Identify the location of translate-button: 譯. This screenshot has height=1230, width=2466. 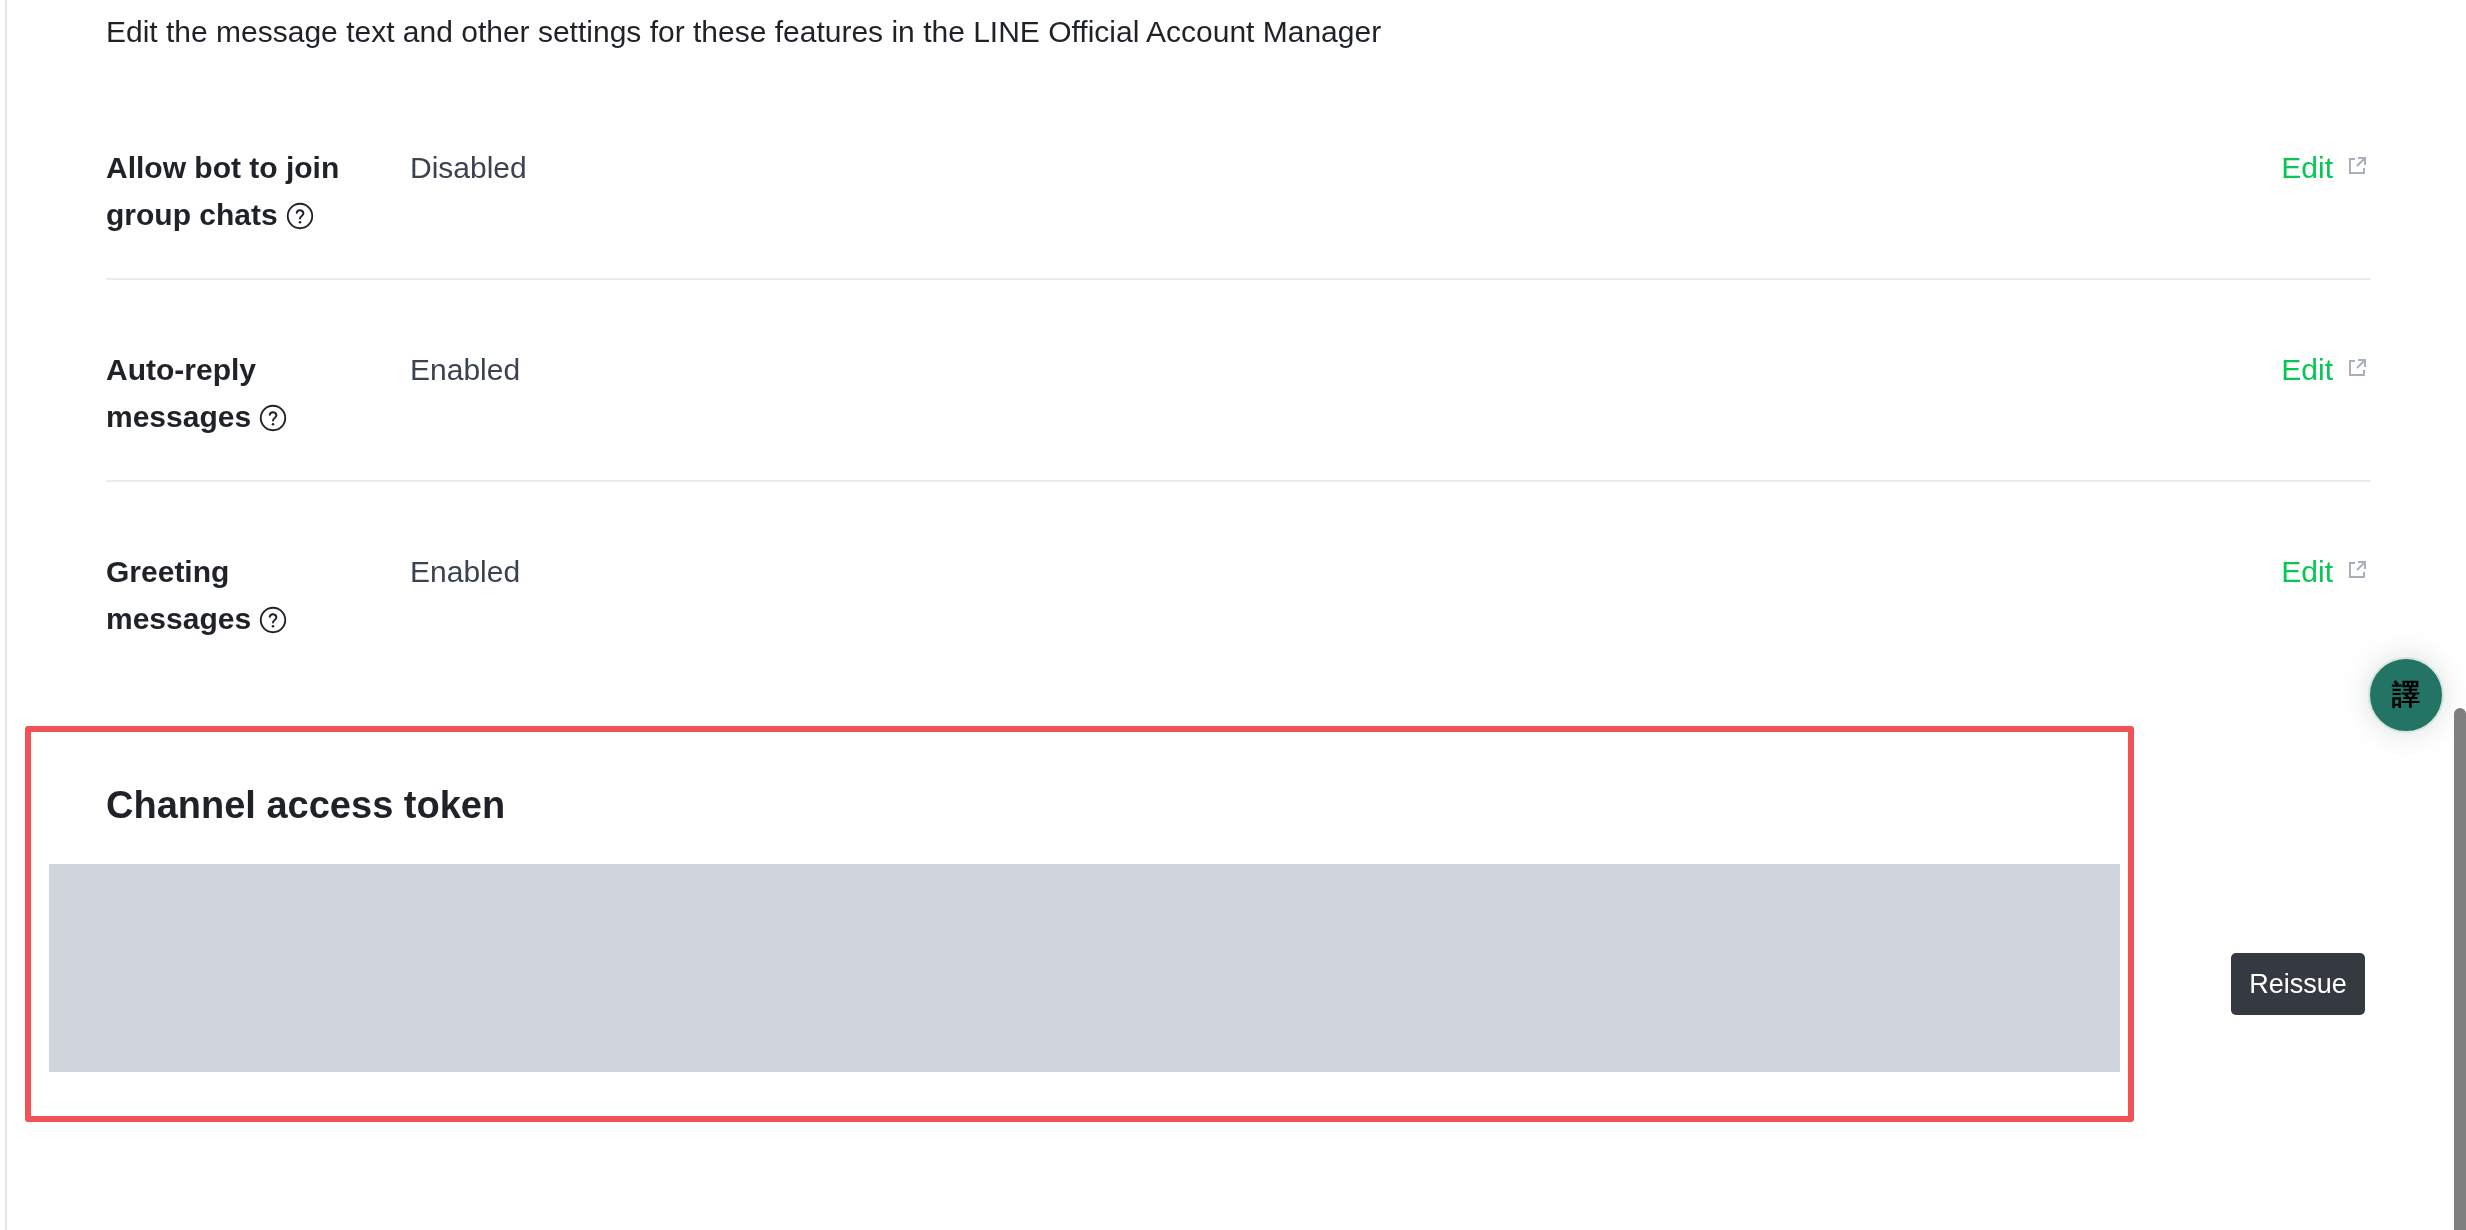
(2406, 695).